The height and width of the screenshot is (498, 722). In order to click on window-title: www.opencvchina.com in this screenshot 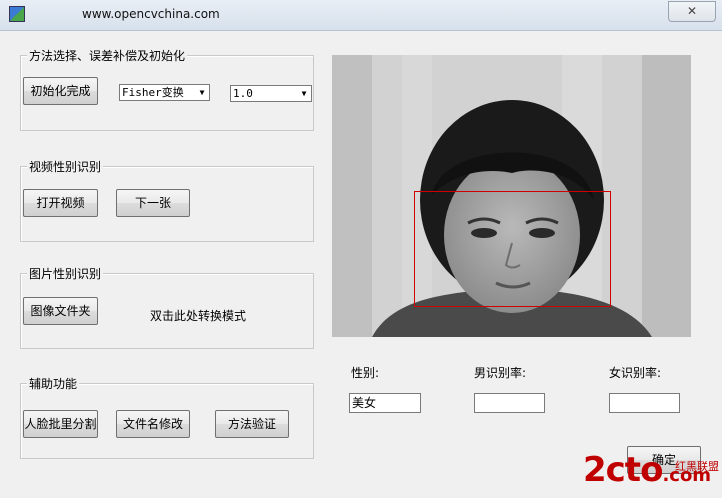, I will do `click(151, 14)`.